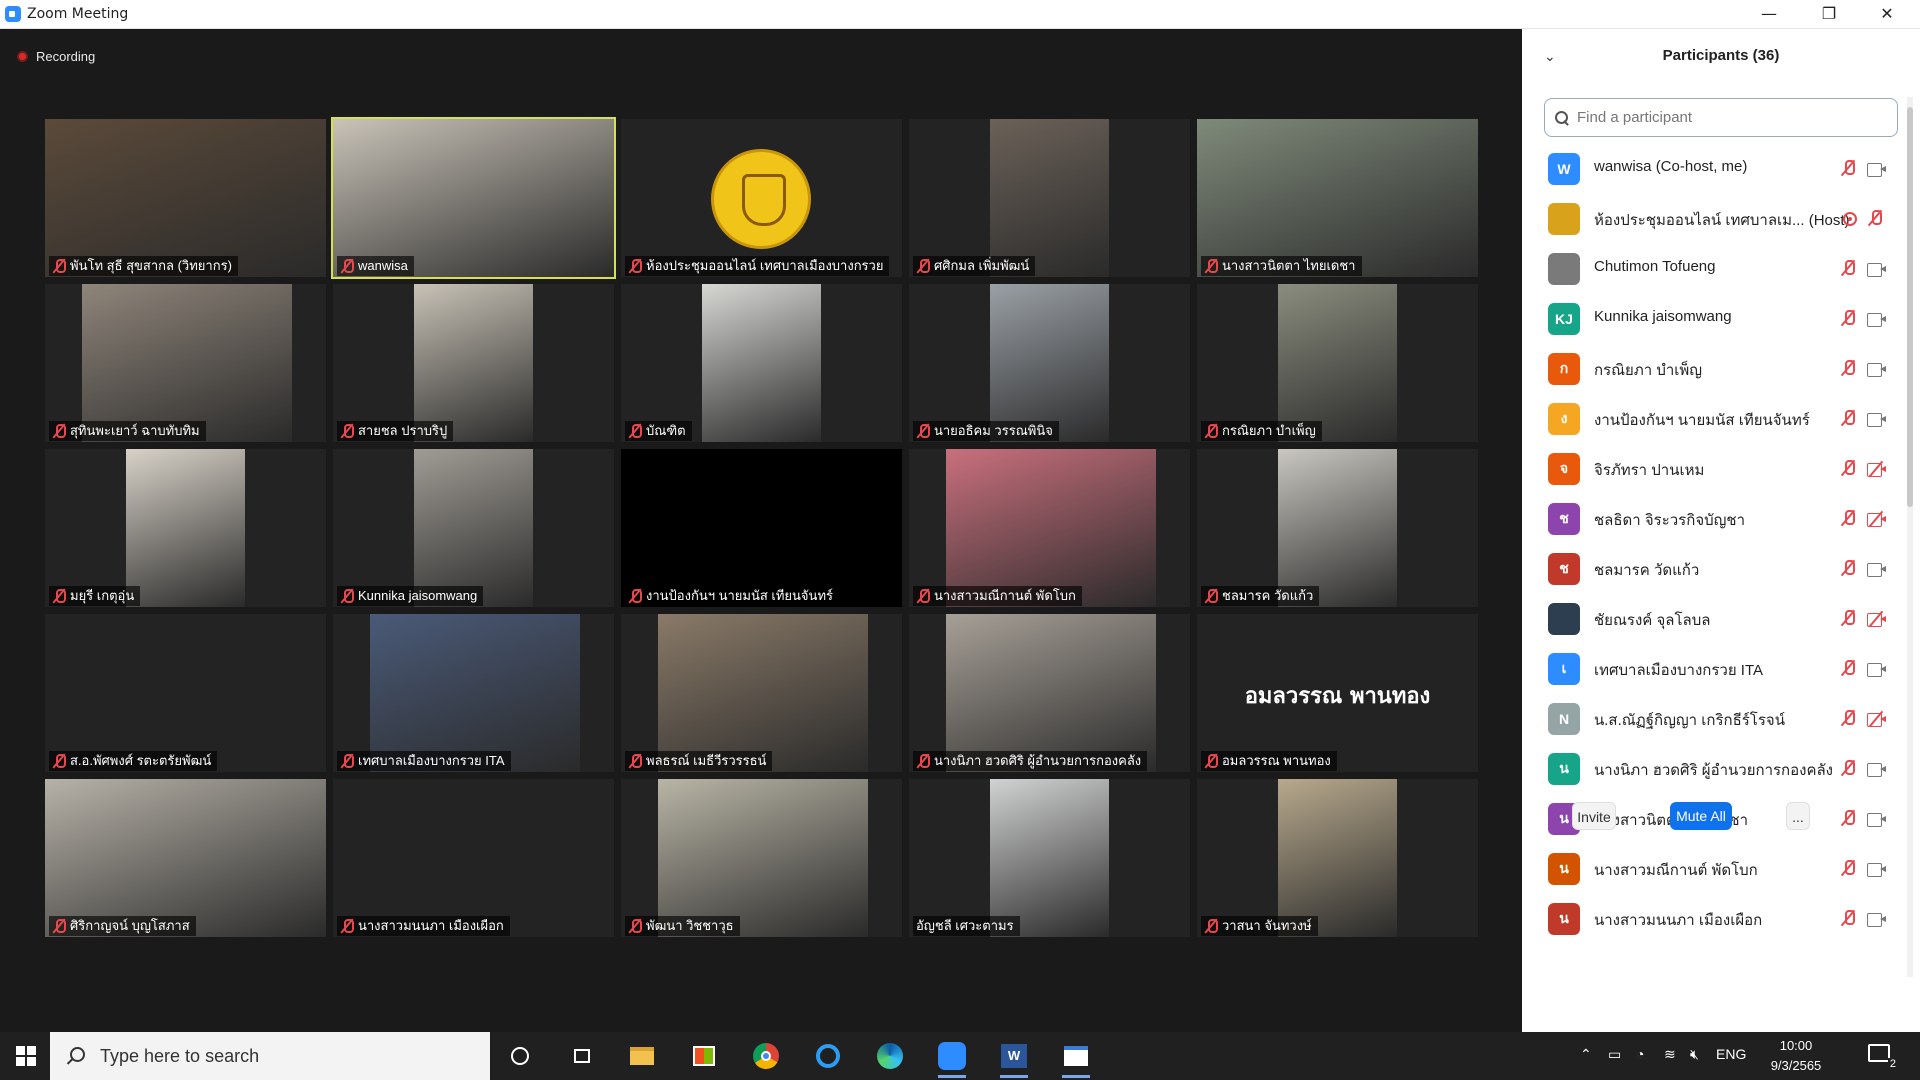  What do you see at coordinates (1337, 363) in the screenshot?
I see `video-tile: กรณิยภา บำเพ็ญ` at bounding box center [1337, 363].